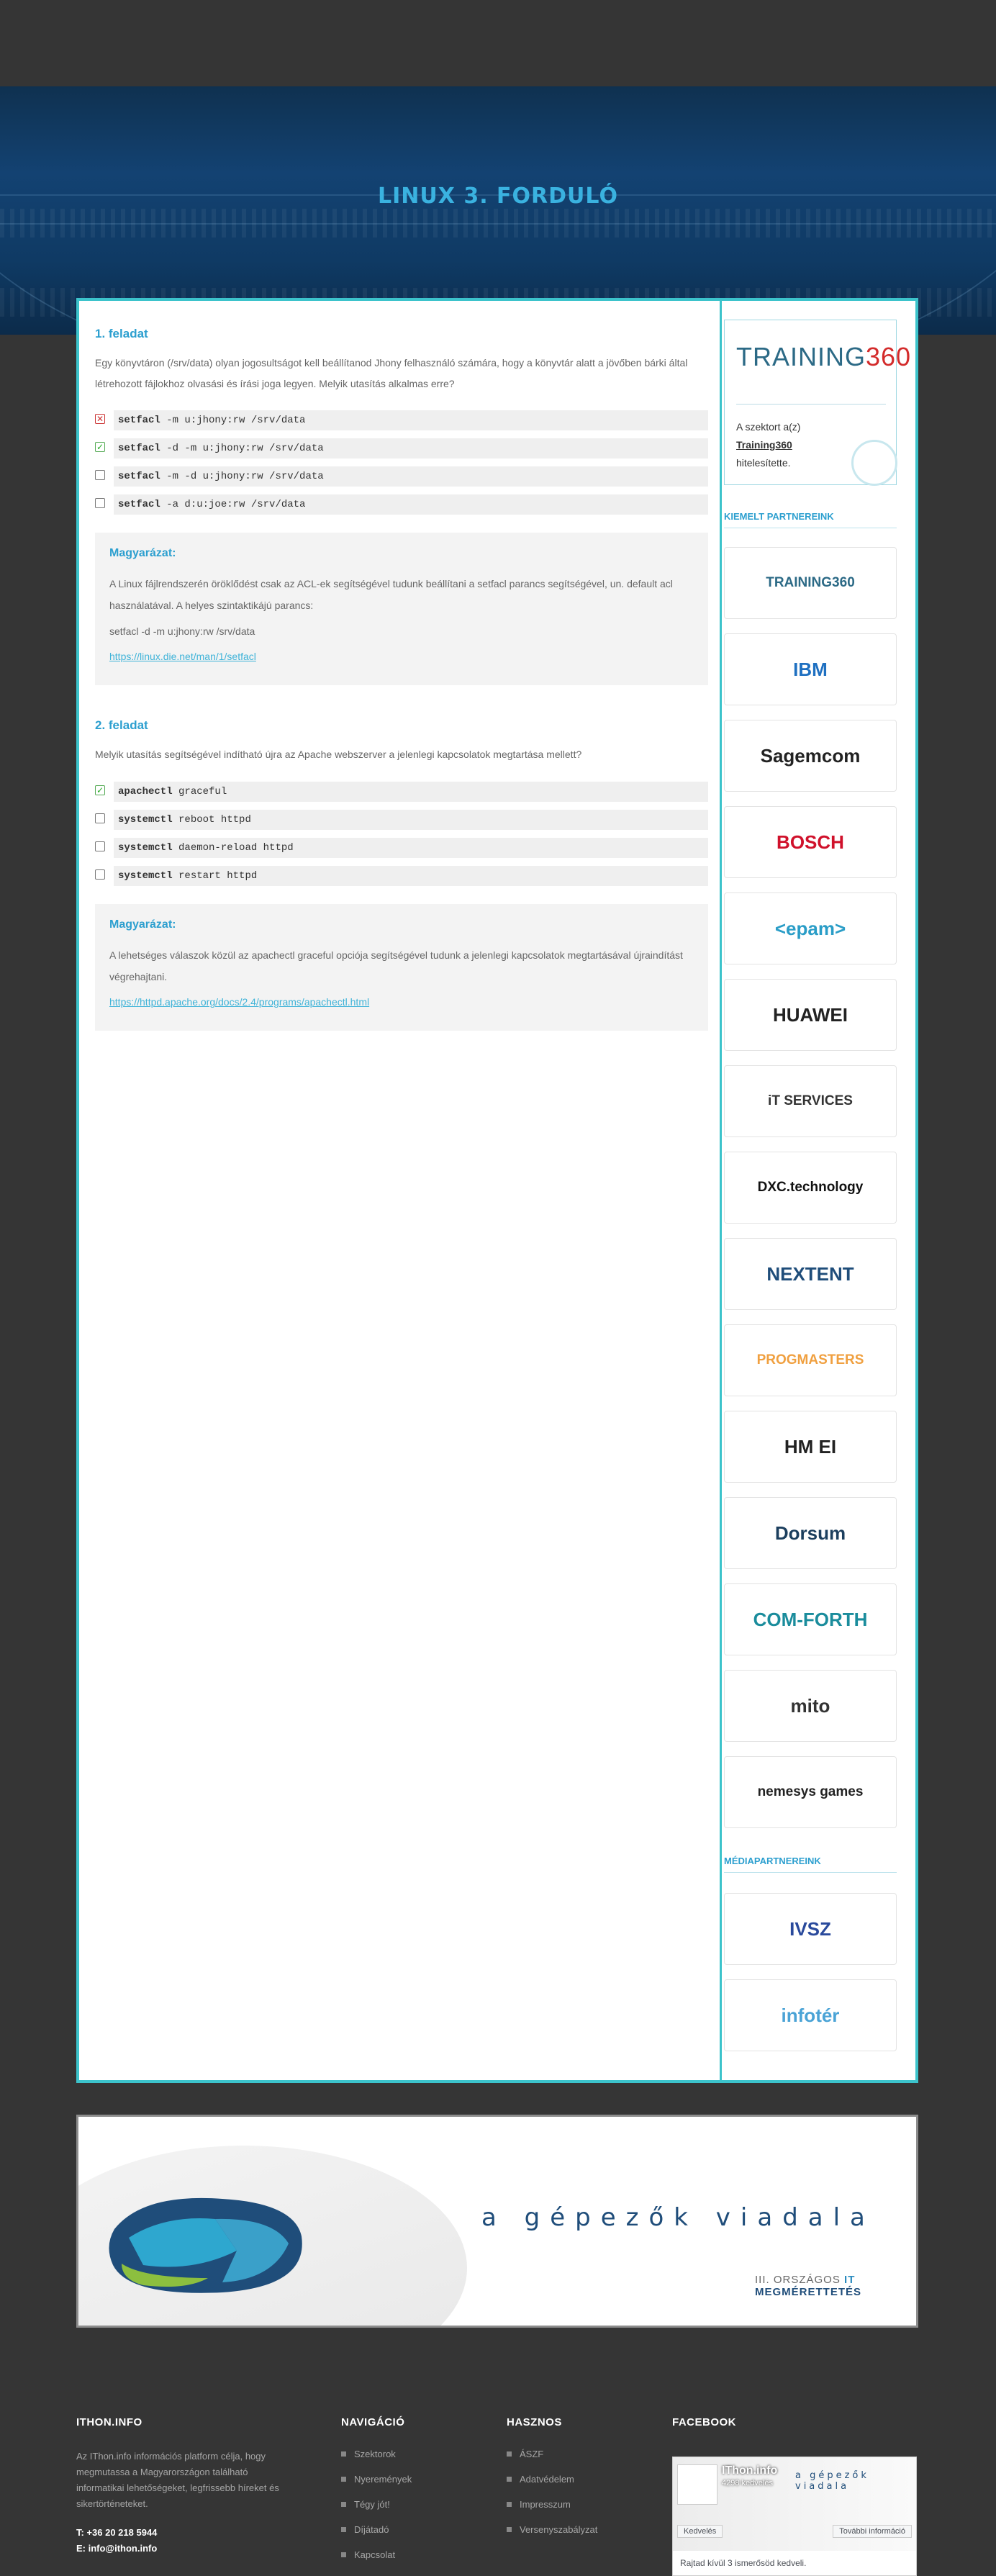 The image size is (996, 2576). What do you see at coordinates (810, 1929) in the screenshot?
I see `ivsz-logo: IVSZ` at bounding box center [810, 1929].